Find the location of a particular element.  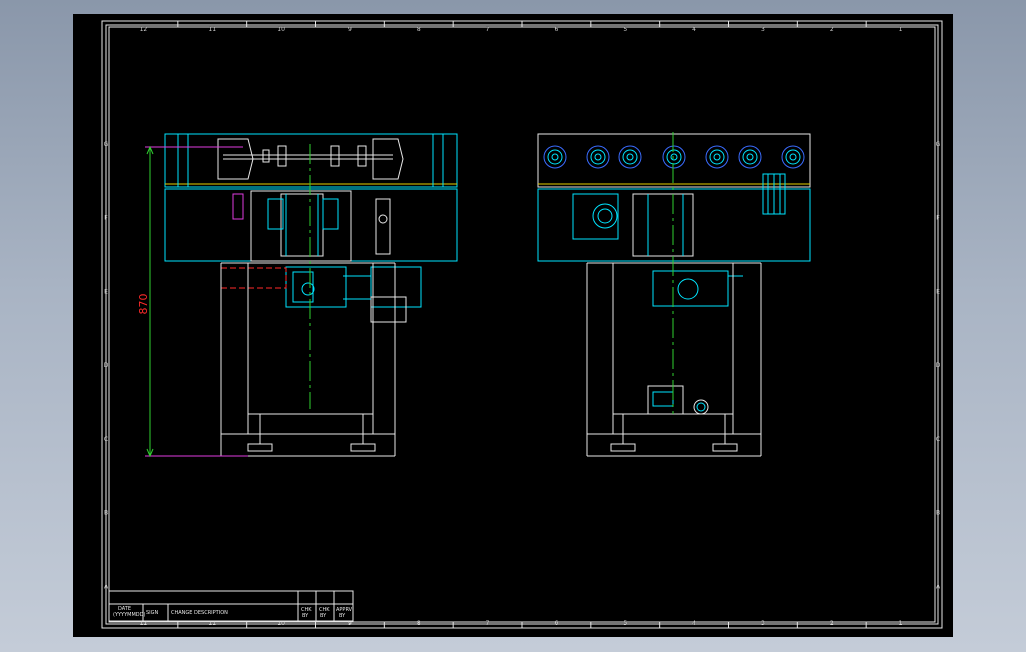

tb-chk-by: BY is located at coordinates (323, 616).